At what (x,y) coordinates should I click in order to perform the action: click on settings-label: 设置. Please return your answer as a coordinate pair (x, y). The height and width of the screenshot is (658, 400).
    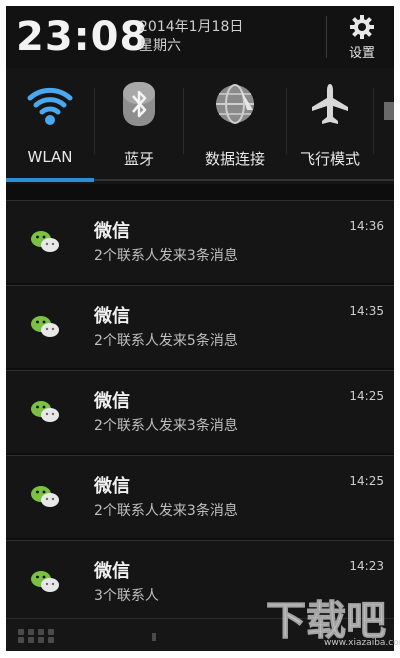
    Looking at the image, I should click on (361, 53).